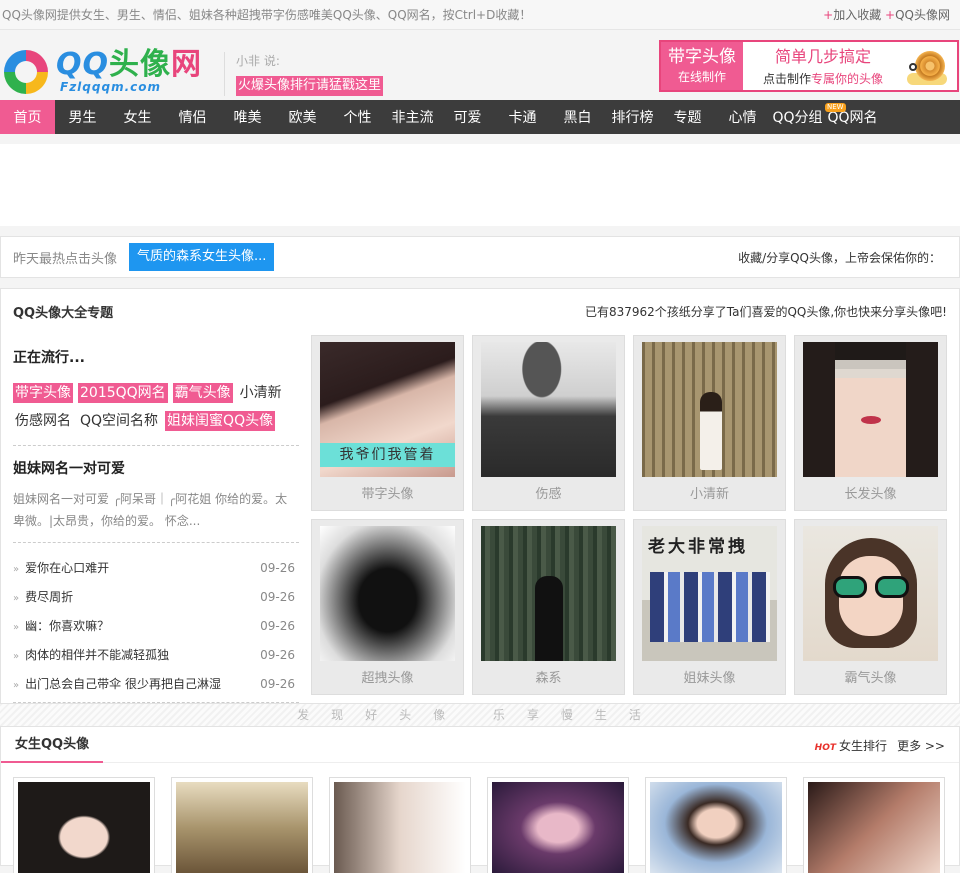  I want to click on top-links: +加入收藏 +QQ头像网, so click(886, 15).